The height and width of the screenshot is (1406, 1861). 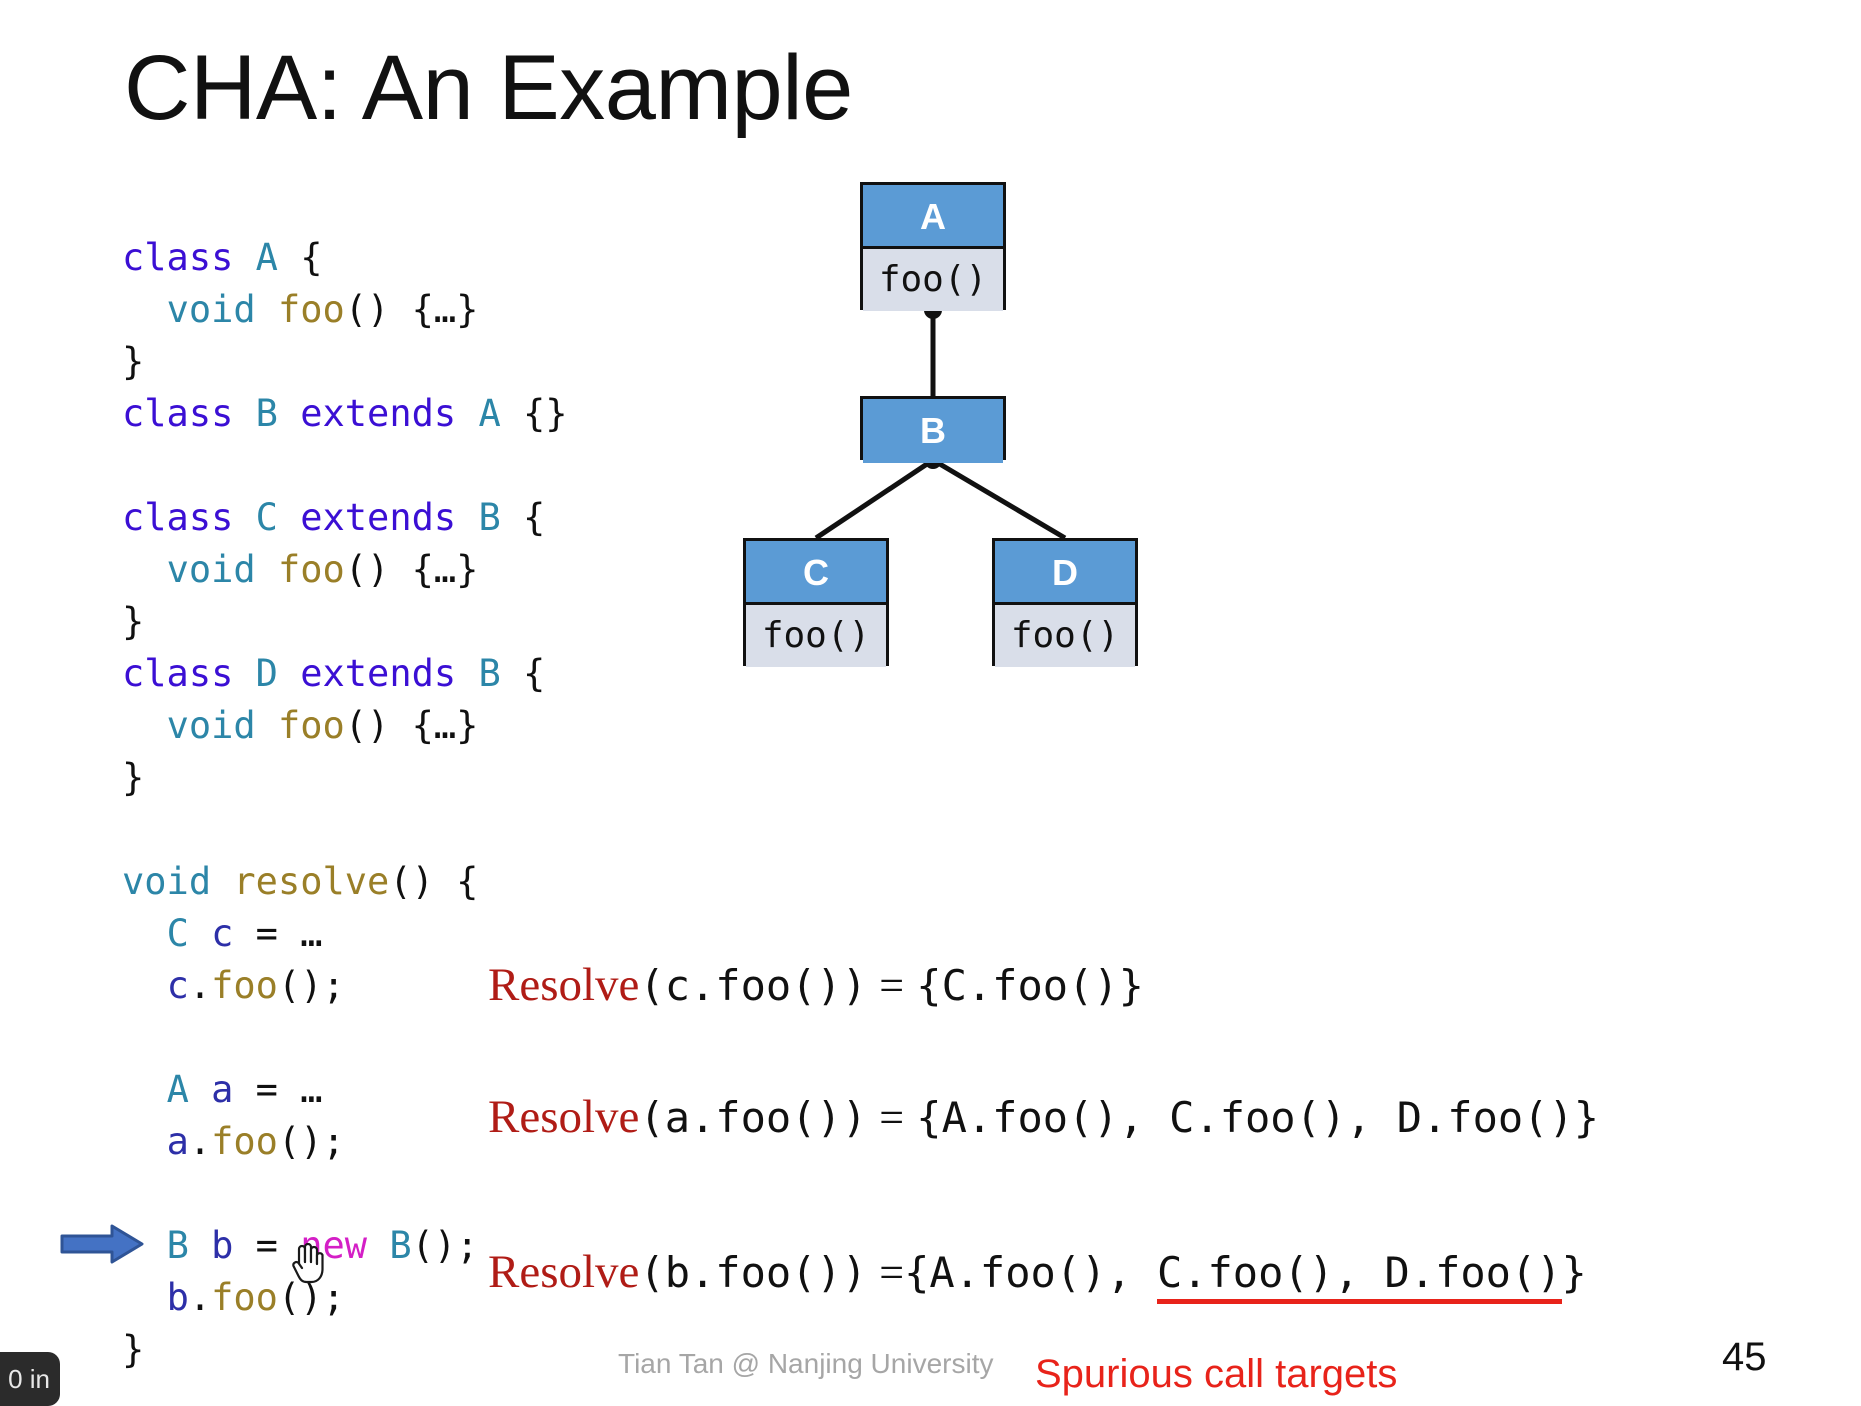 What do you see at coordinates (345, 674) in the screenshot?
I see `code-line-8: class D extends B {` at bounding box center [345, 674].